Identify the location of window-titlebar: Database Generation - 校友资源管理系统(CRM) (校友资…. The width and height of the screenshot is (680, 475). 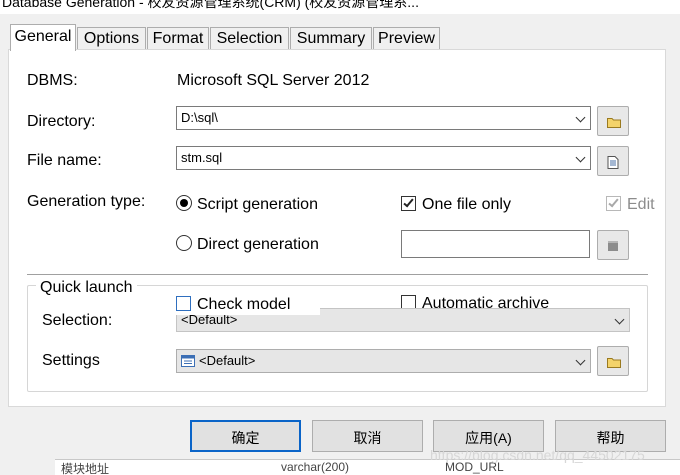
(340, 7).